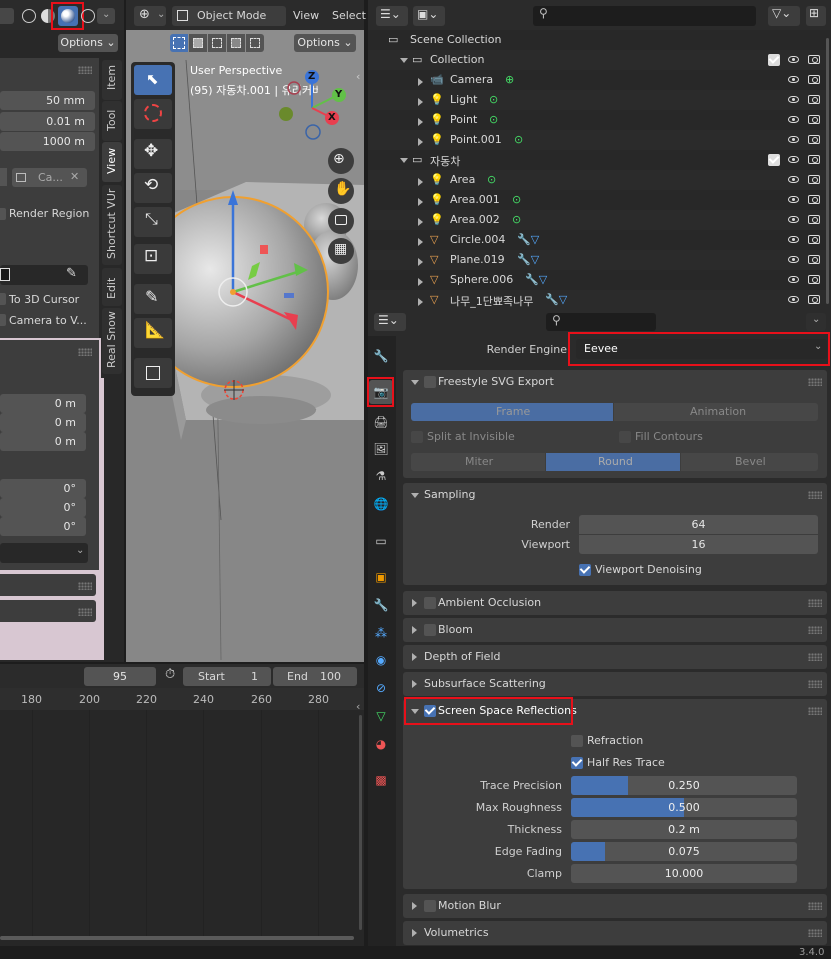 The image size is (831, 959). What do you see at coordinates (585, 570) in the screenshot?
I see `viewport-denoising-checkbox` at bounding box center [585, 570].